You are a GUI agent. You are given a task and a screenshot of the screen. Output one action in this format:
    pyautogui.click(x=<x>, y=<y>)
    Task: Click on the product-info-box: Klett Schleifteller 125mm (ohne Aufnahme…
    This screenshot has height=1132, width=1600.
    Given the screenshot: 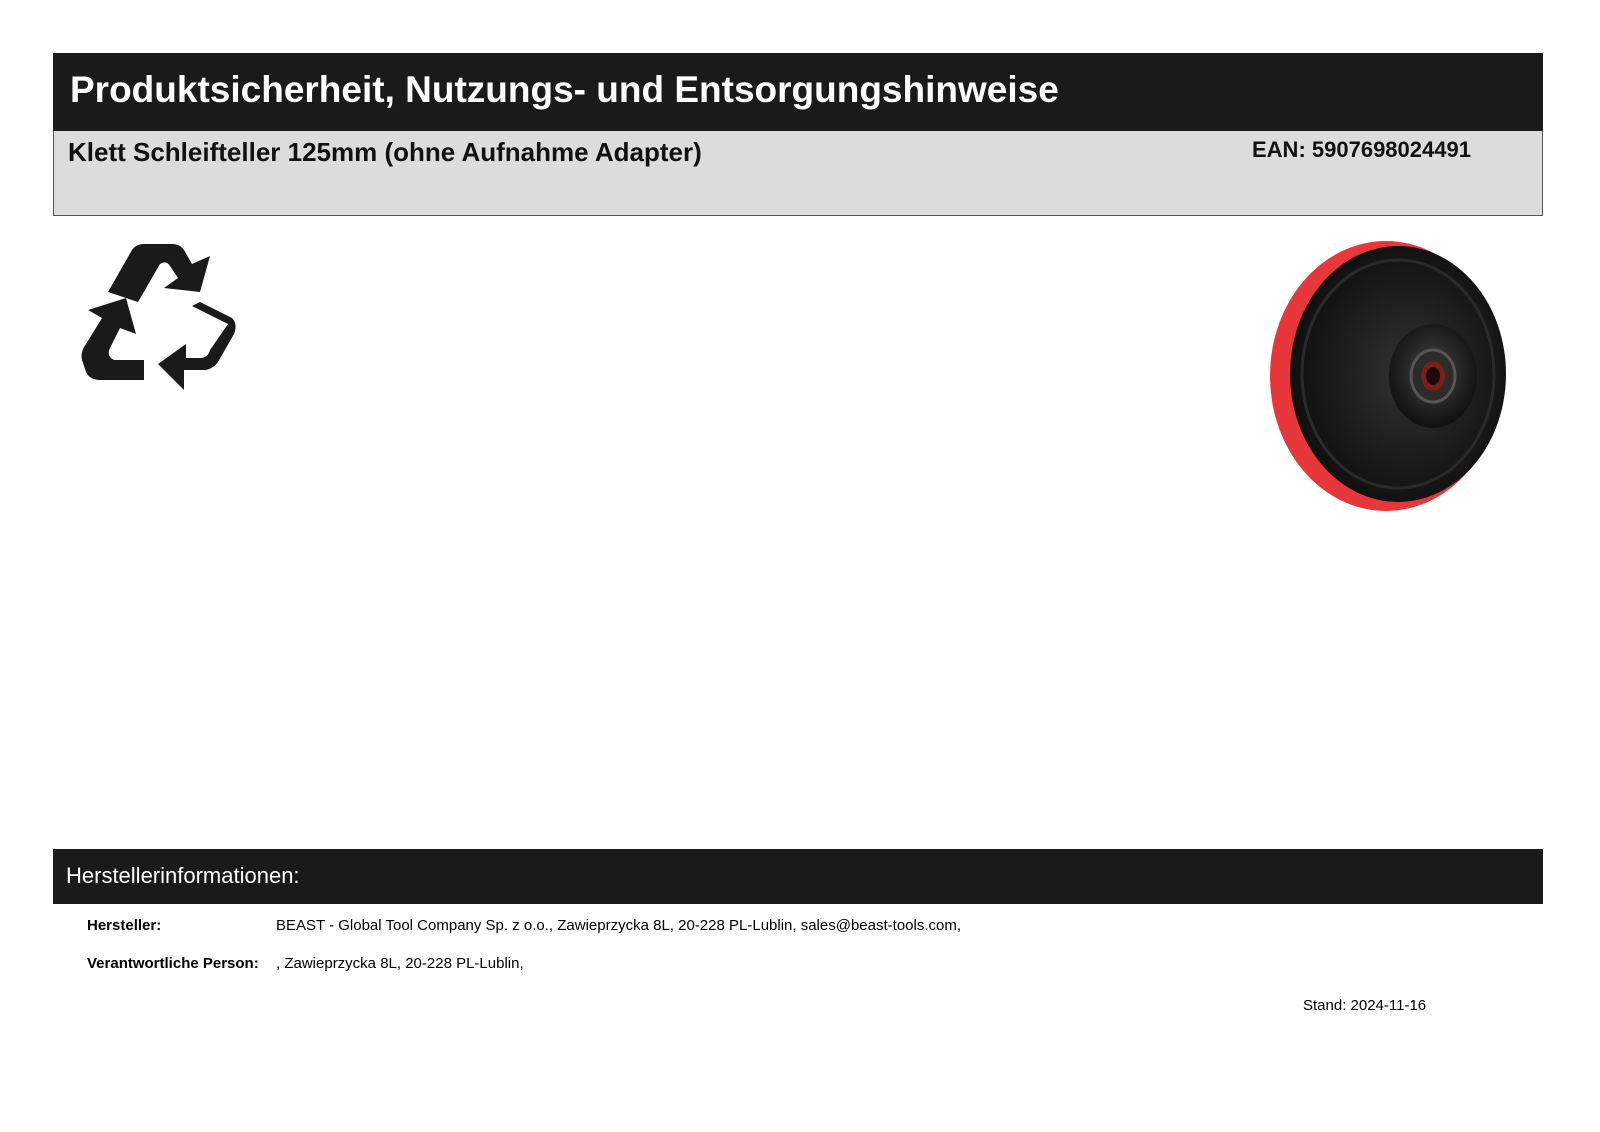 What is the action you would take?
    pyautogui.click(x=798, y=173)
    